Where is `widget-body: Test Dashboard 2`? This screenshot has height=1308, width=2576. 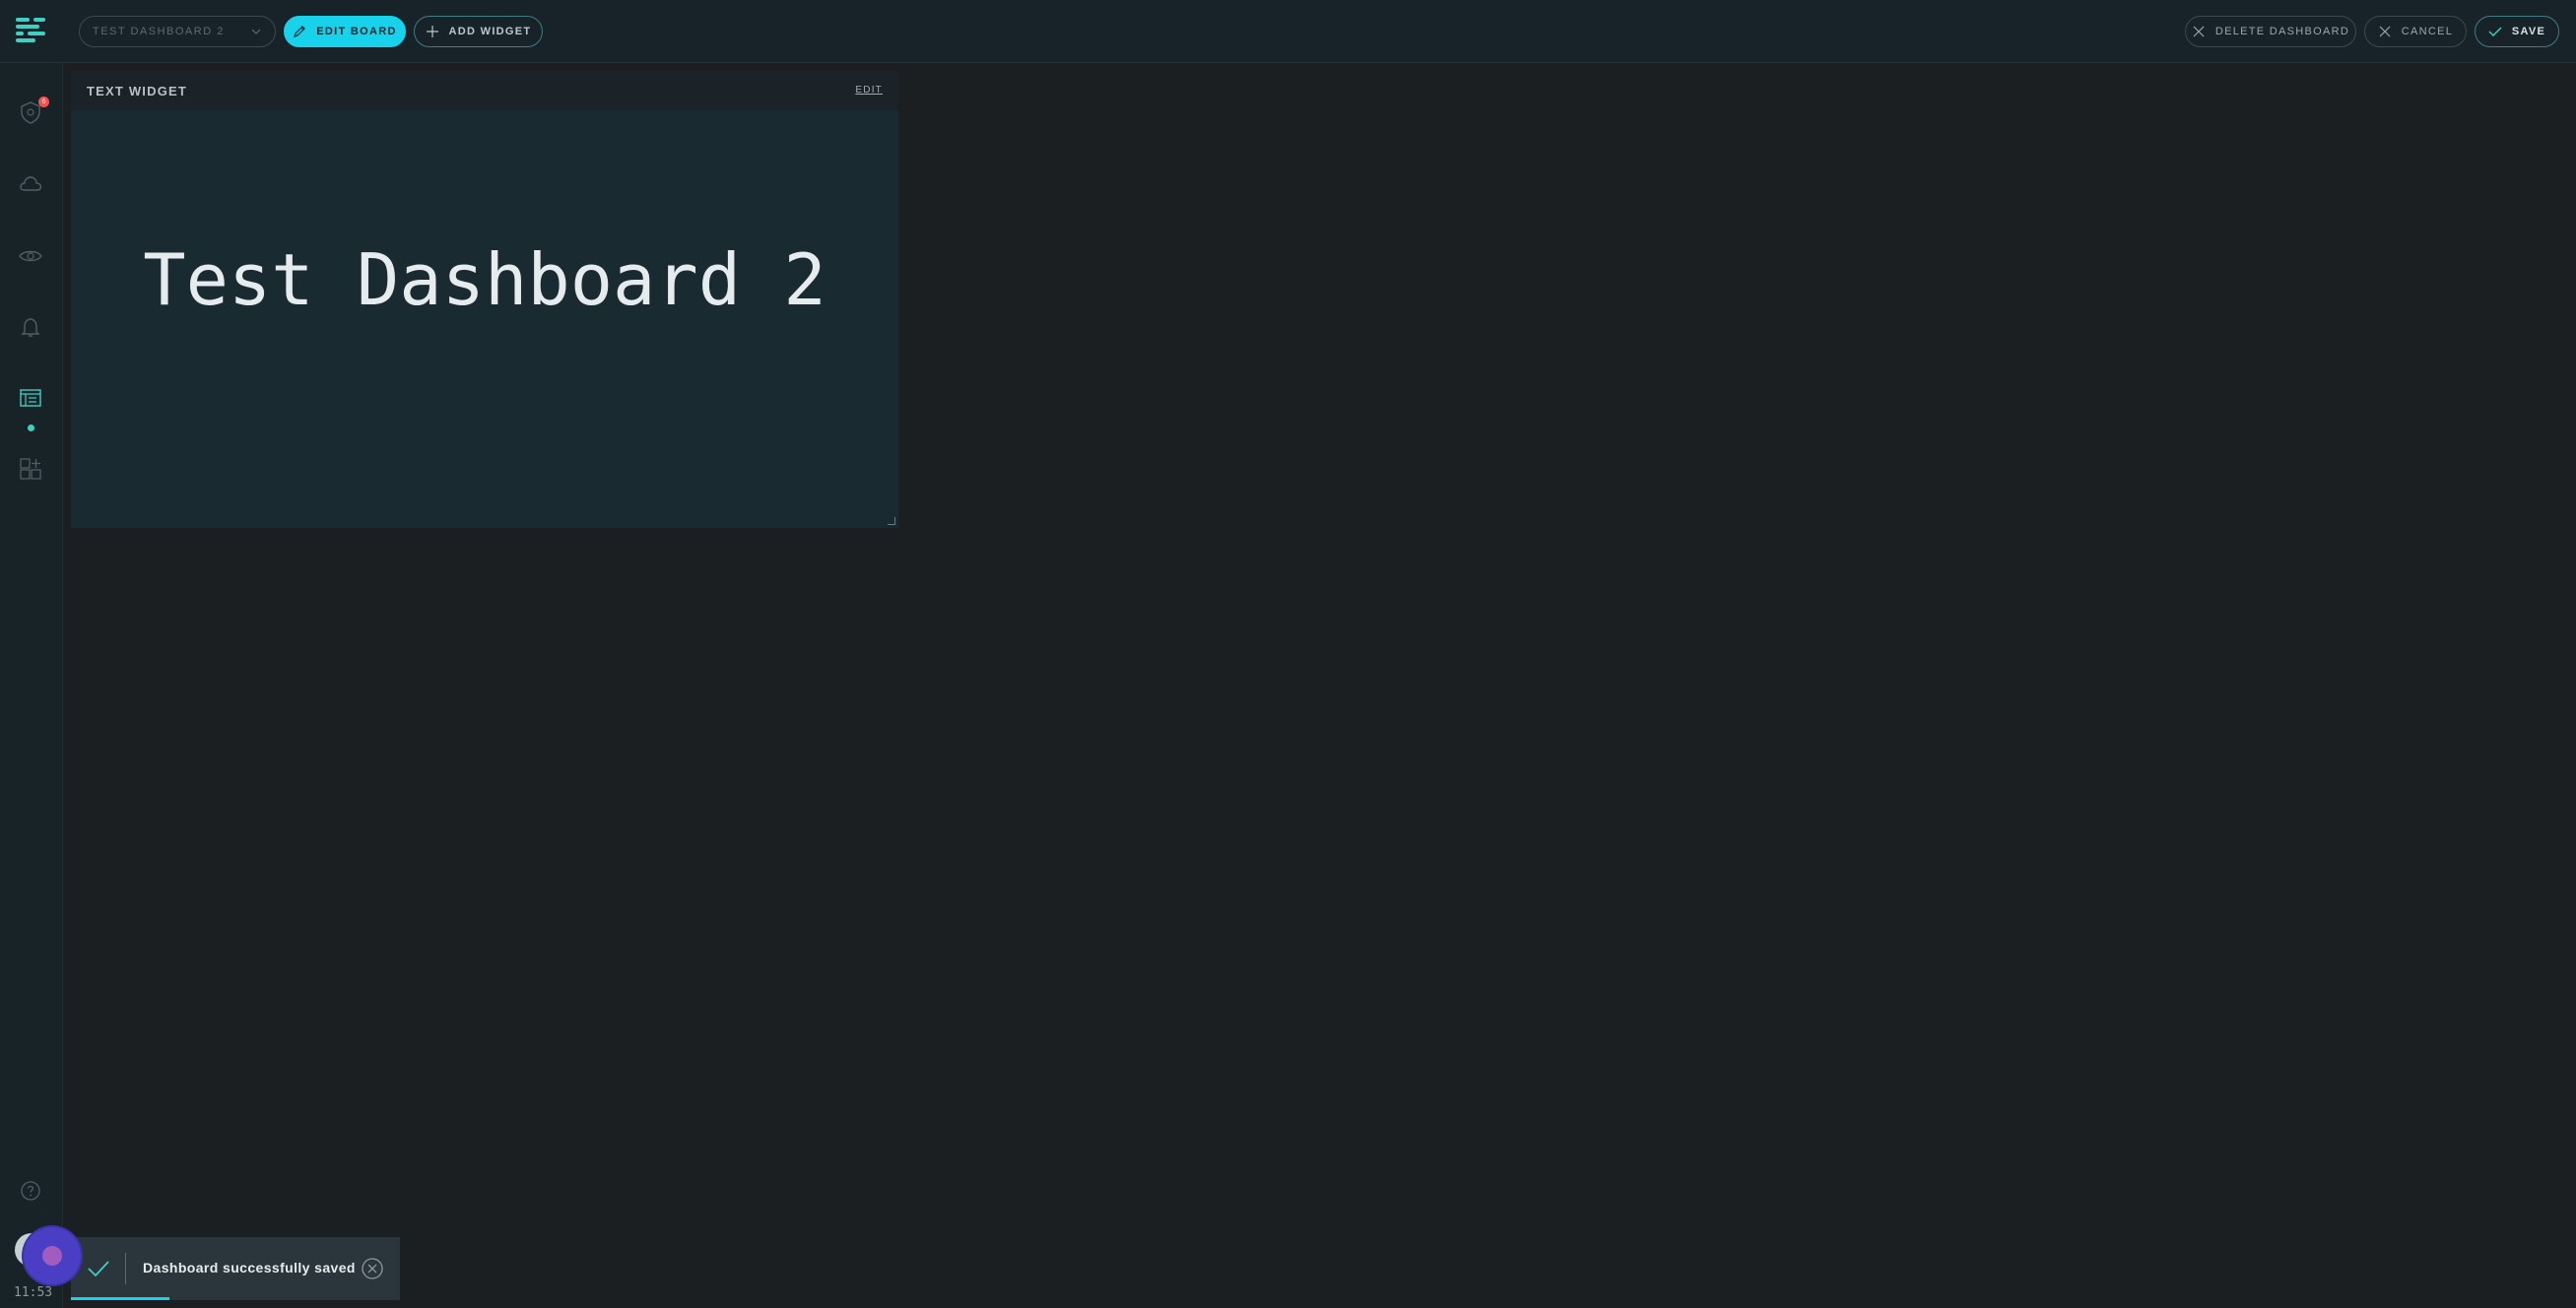 widget-body: Test Dashboard 2 is located at coordinates (485, 319).